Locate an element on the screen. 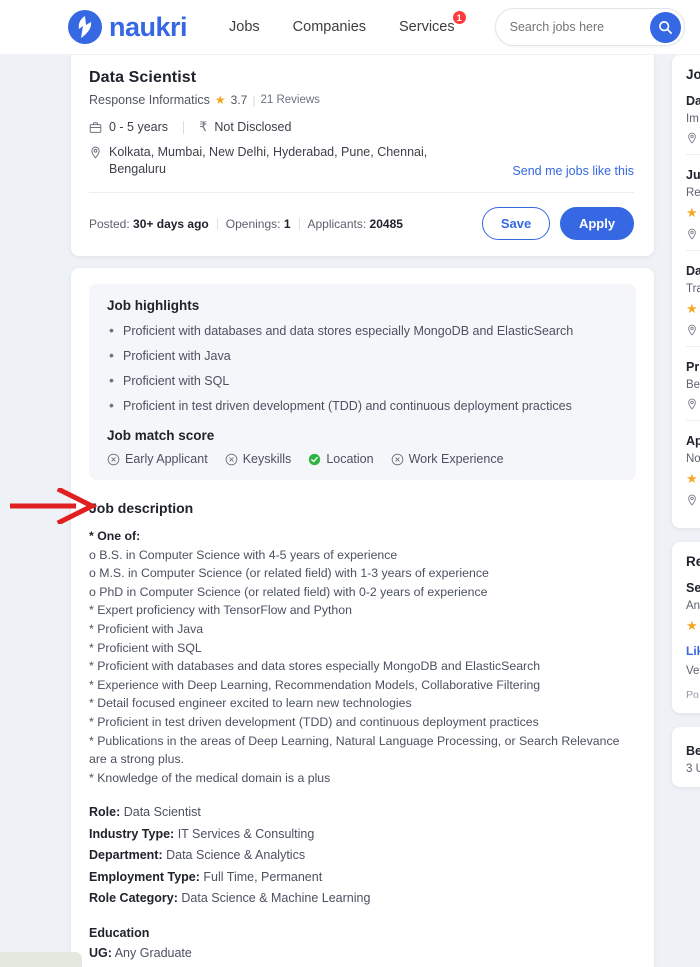 This screenshot has width=700, height=967. apply-button: Apply is located at coordinates (597, 223).